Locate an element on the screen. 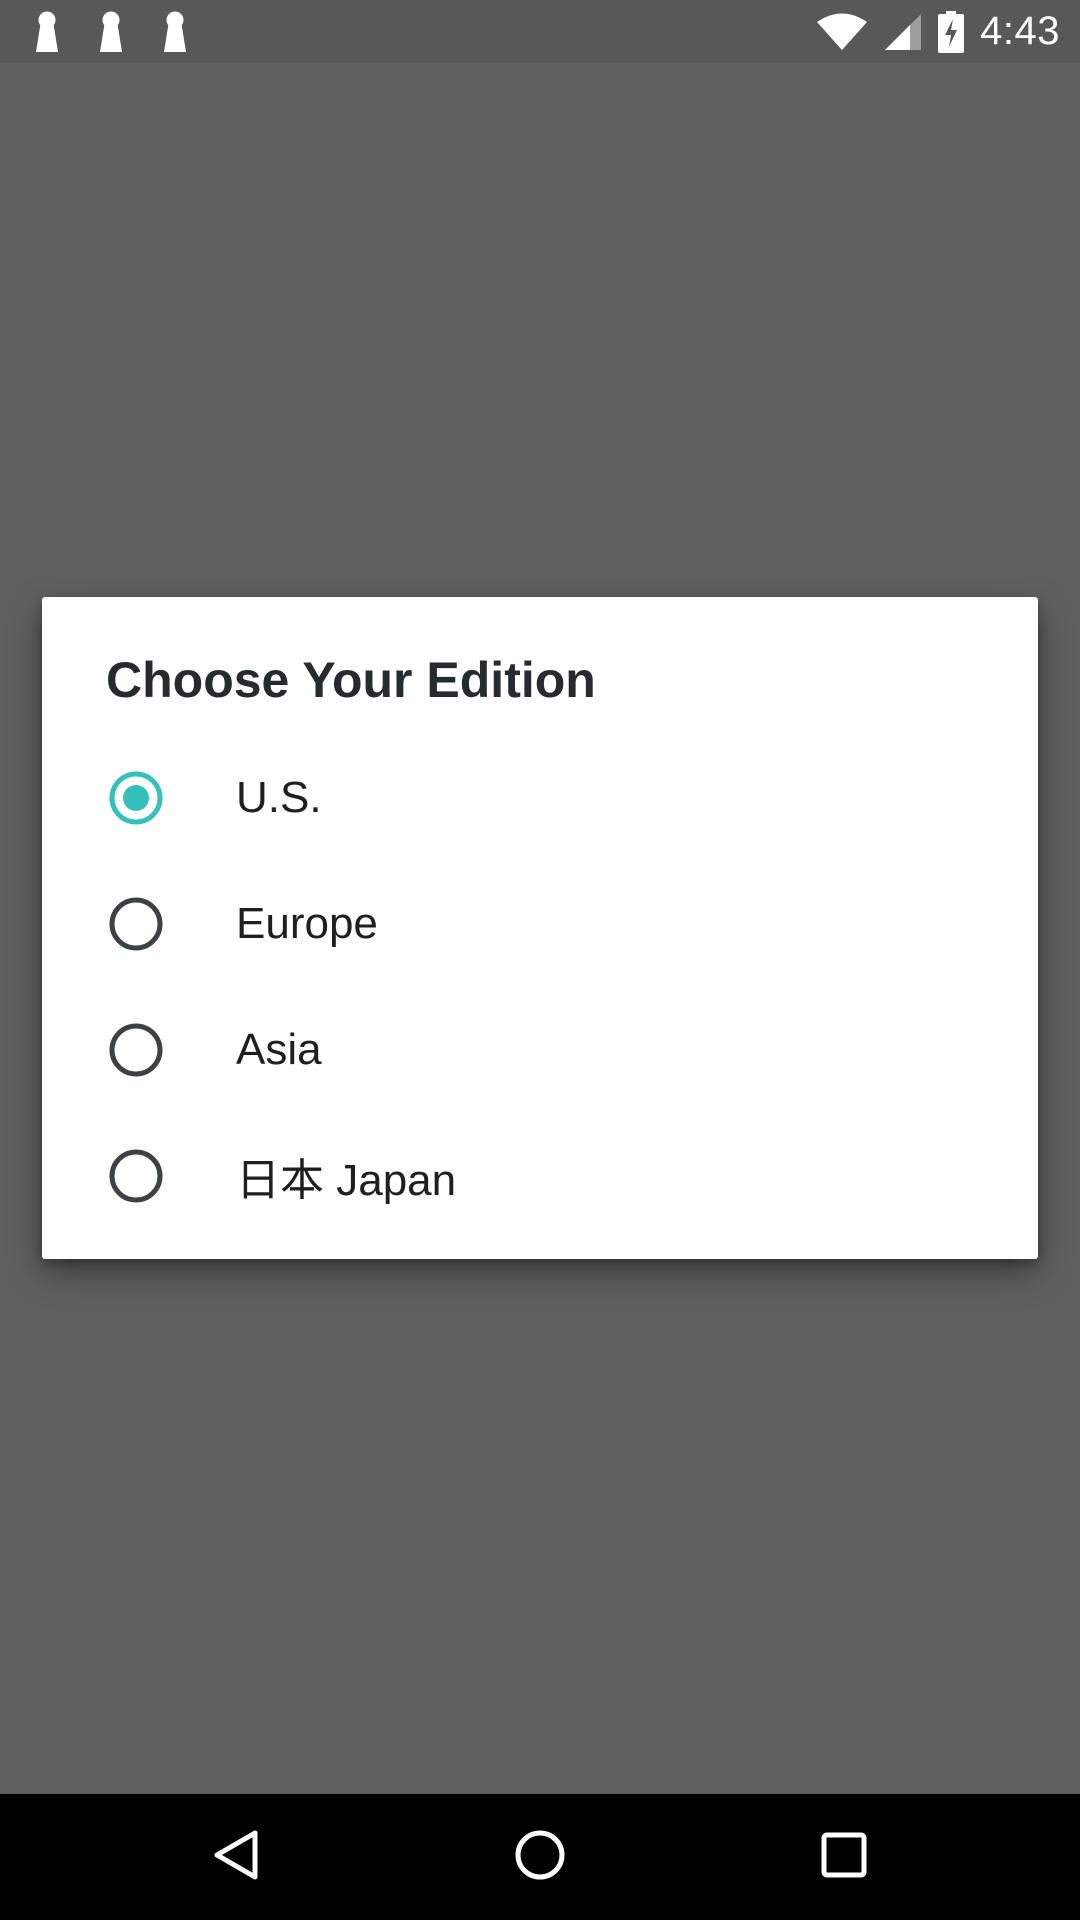 The image size is (1080, 1920). status-bar: 4:43 is located at coordinates (540, 31).